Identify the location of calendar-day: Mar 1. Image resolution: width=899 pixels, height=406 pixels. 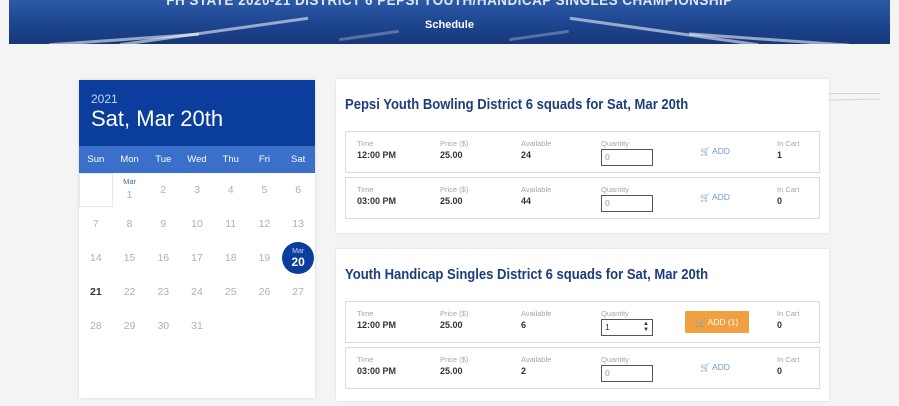
(130, 190).